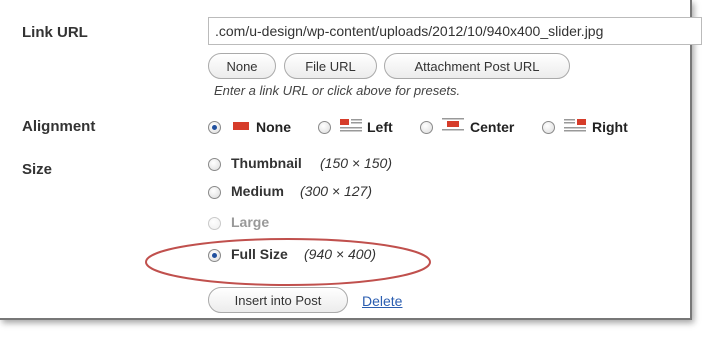 Image resolution: width=705 pixels, height=339 pixels. I want to click on align-right-icon, so click(575, 125).